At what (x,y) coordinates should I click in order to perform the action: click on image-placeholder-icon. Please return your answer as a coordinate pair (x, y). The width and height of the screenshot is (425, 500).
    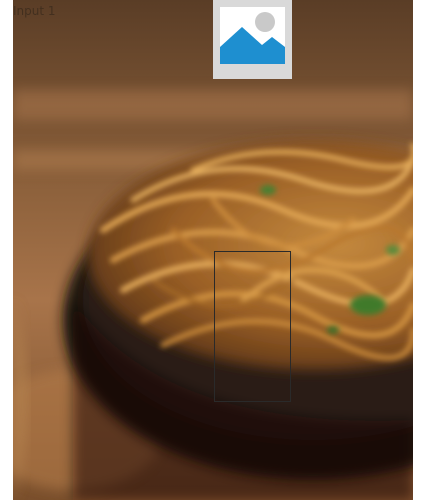
    Looking at the image, I should click on (252, 35).